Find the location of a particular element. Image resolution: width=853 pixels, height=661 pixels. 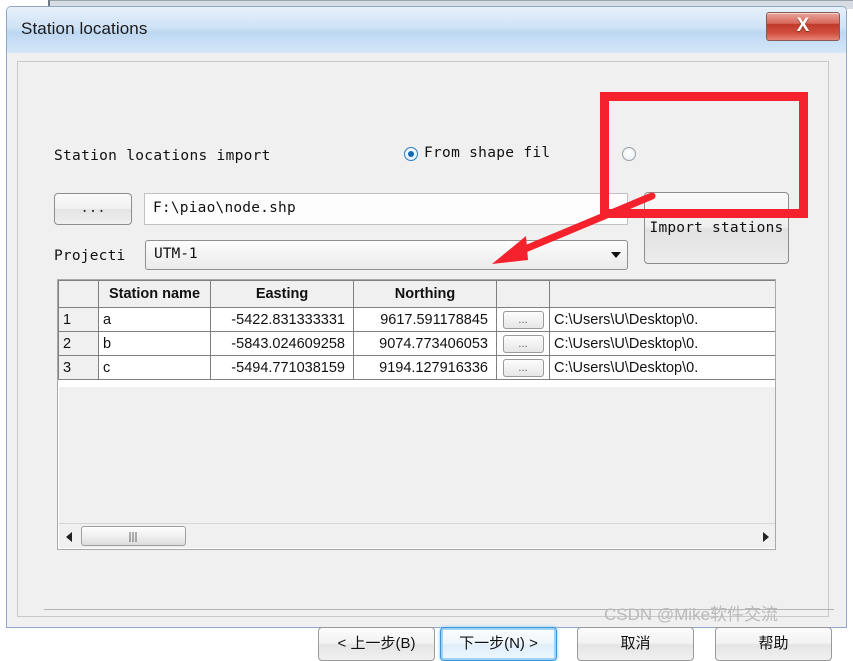

scrollbar-grip-icon is located at coordinates (133, 537).